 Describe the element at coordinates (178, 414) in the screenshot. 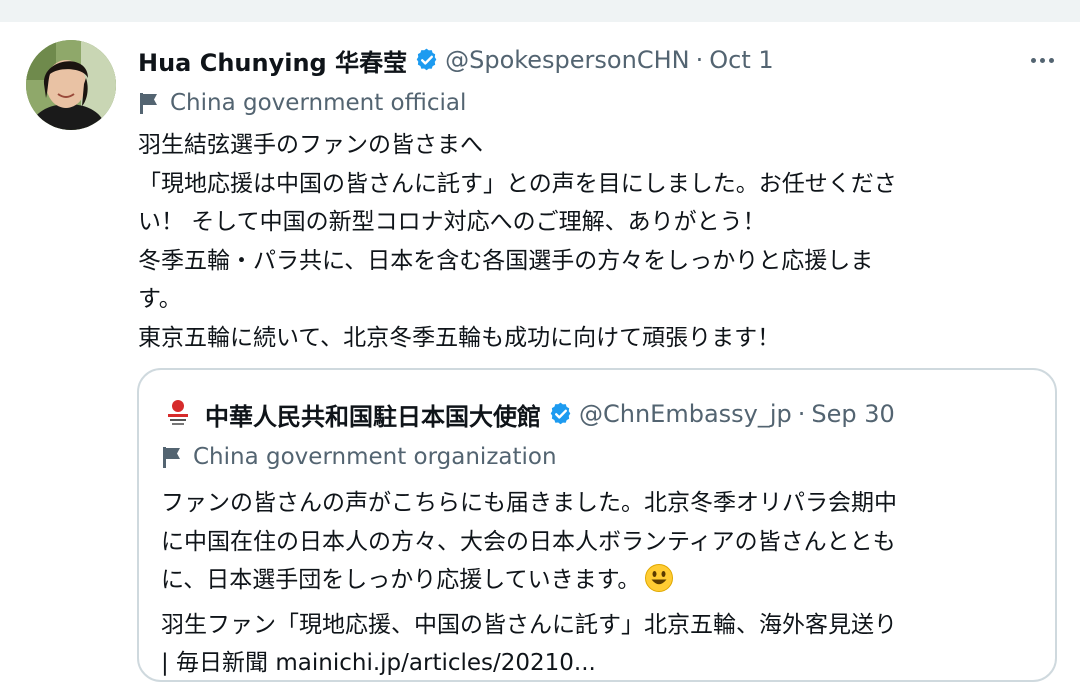

I see `quoted-author-avatar` at that location.